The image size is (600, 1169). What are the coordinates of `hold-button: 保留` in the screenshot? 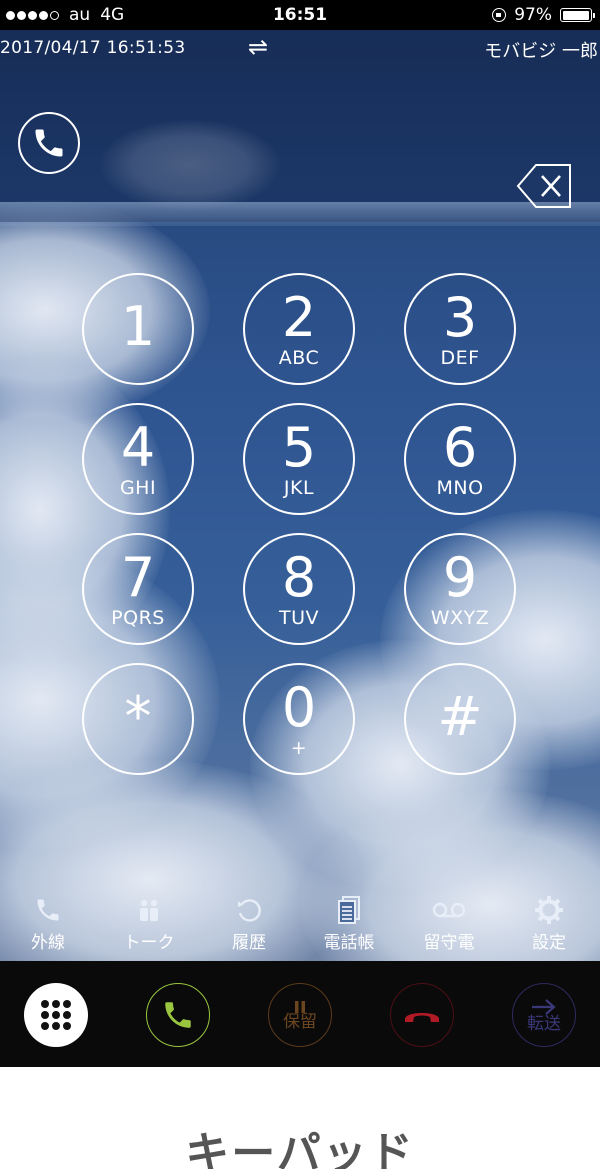 It's located at (300, 1015).